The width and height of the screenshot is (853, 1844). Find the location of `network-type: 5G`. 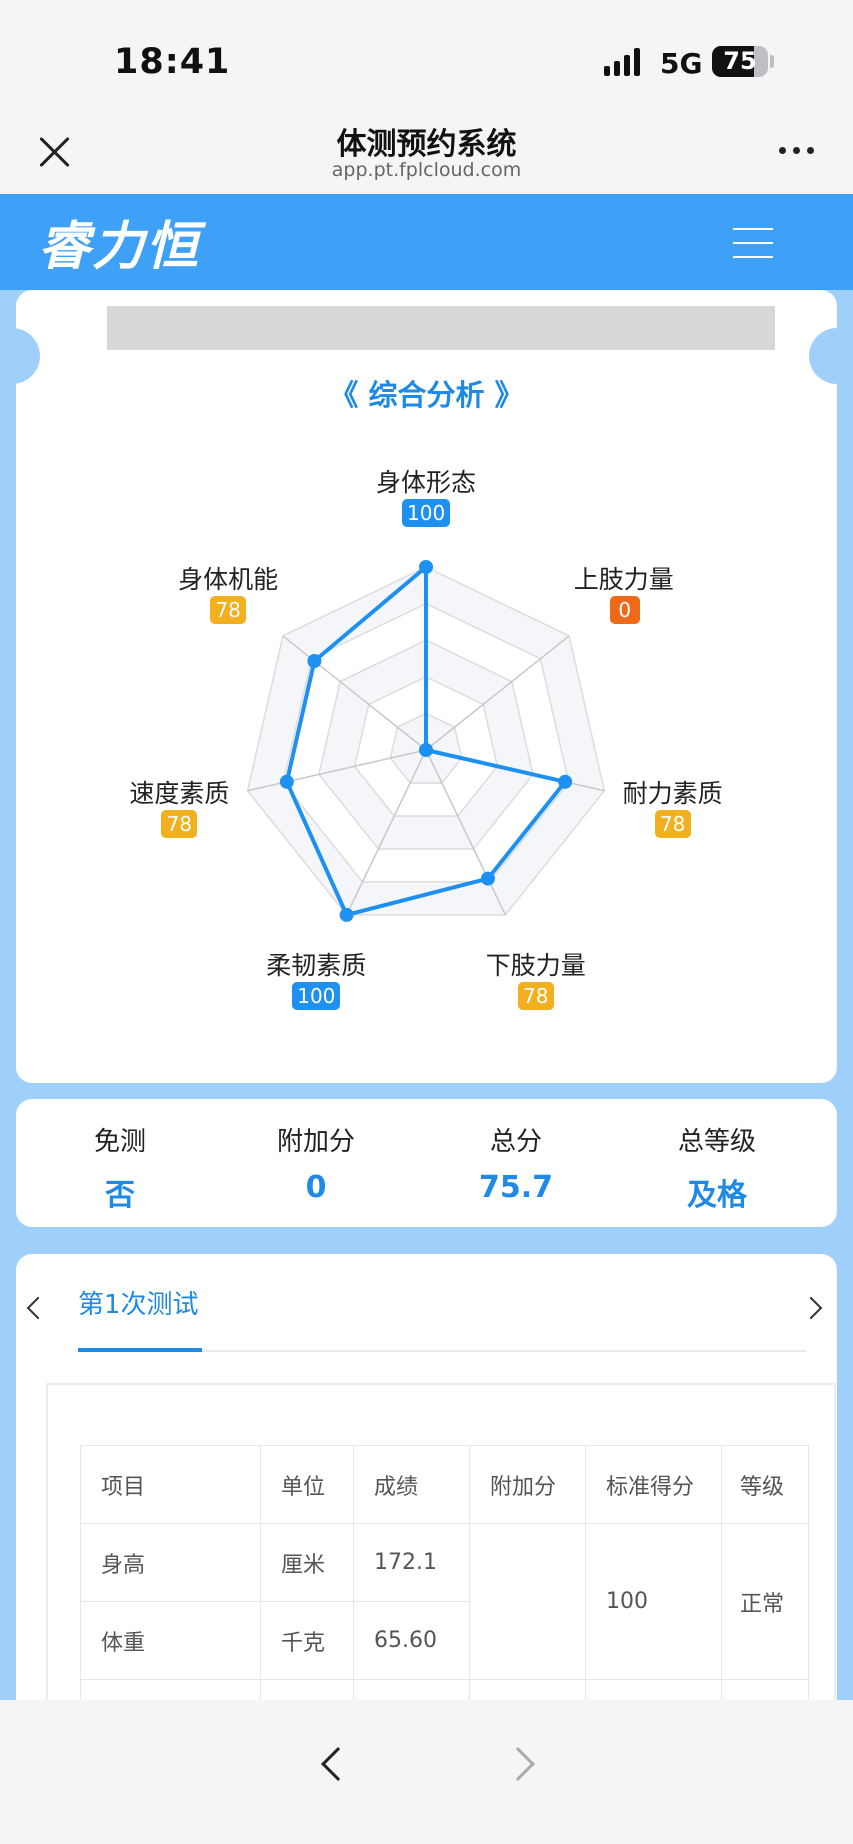

network-type: 5G is located at coordinates (681, 63).